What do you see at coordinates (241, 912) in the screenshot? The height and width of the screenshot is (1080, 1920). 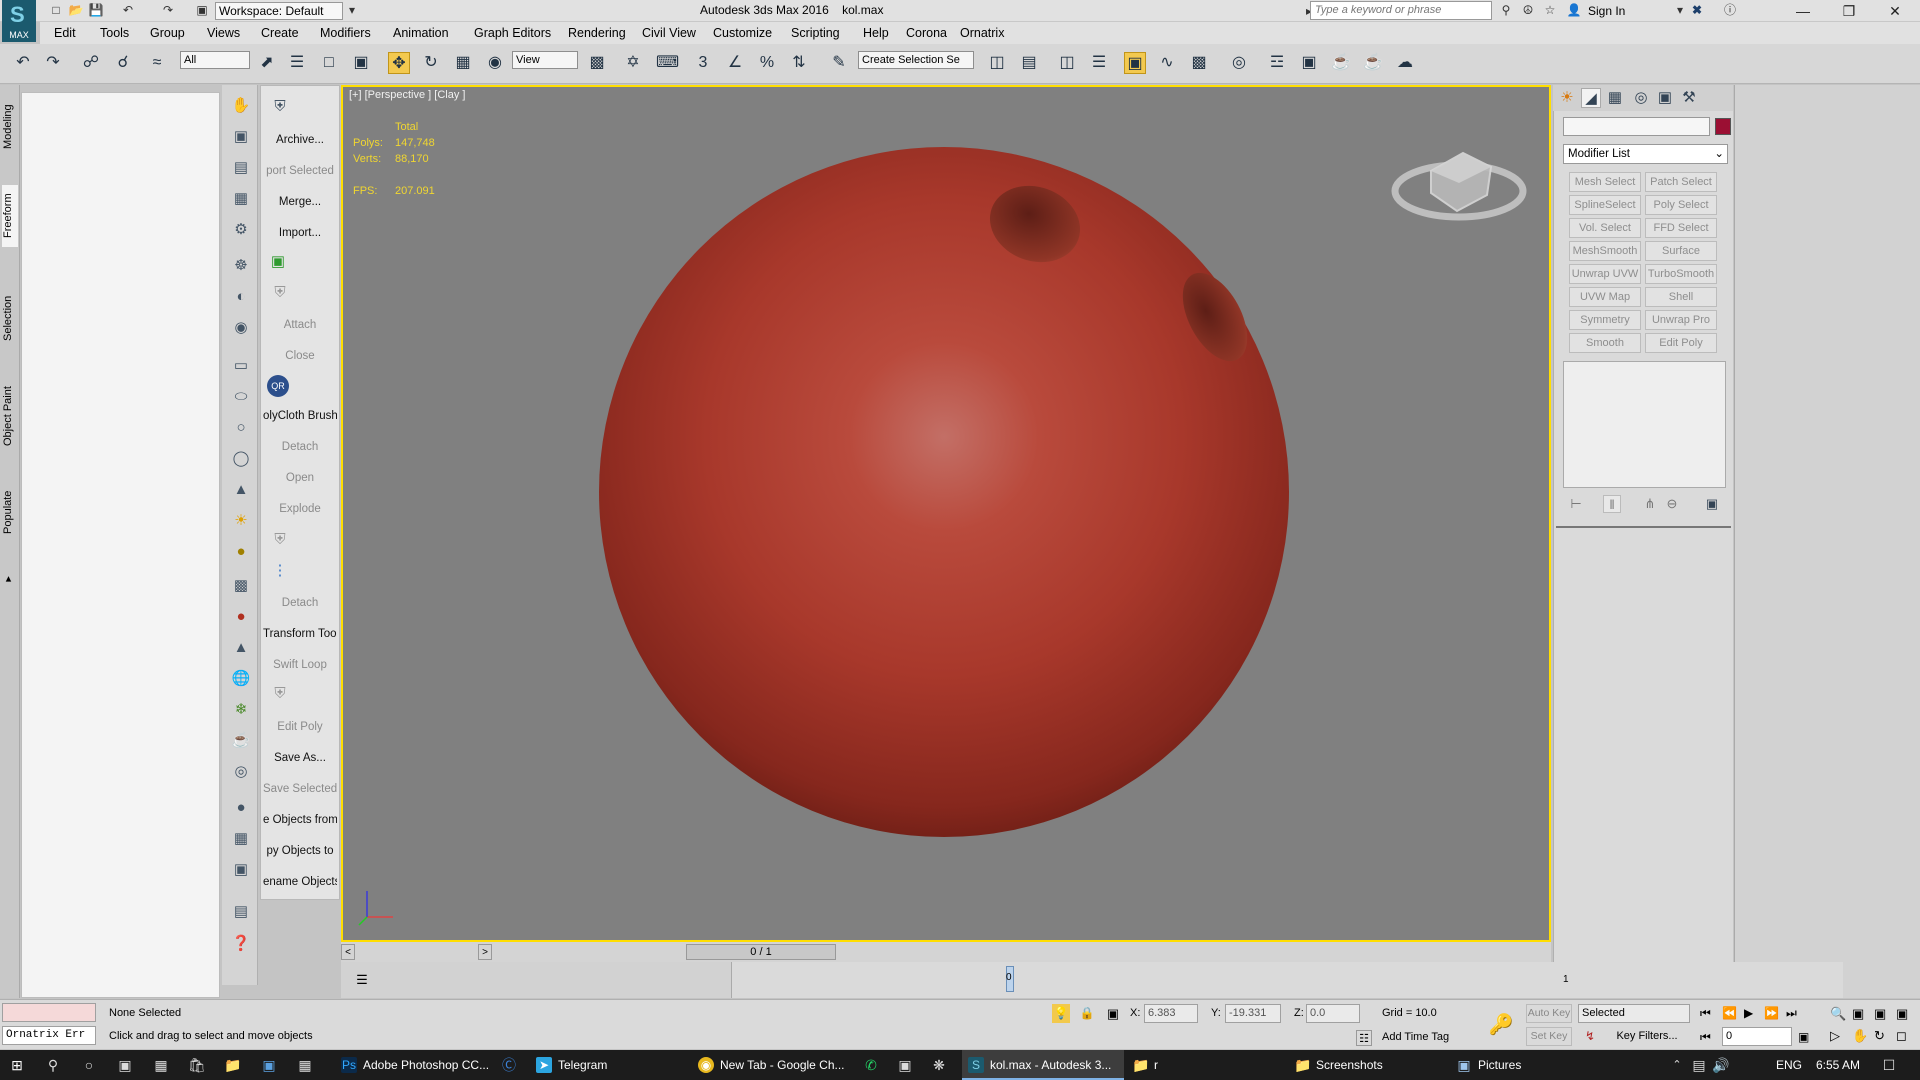 I see `utility-icon: ▤` at bounding box center [241, 912].